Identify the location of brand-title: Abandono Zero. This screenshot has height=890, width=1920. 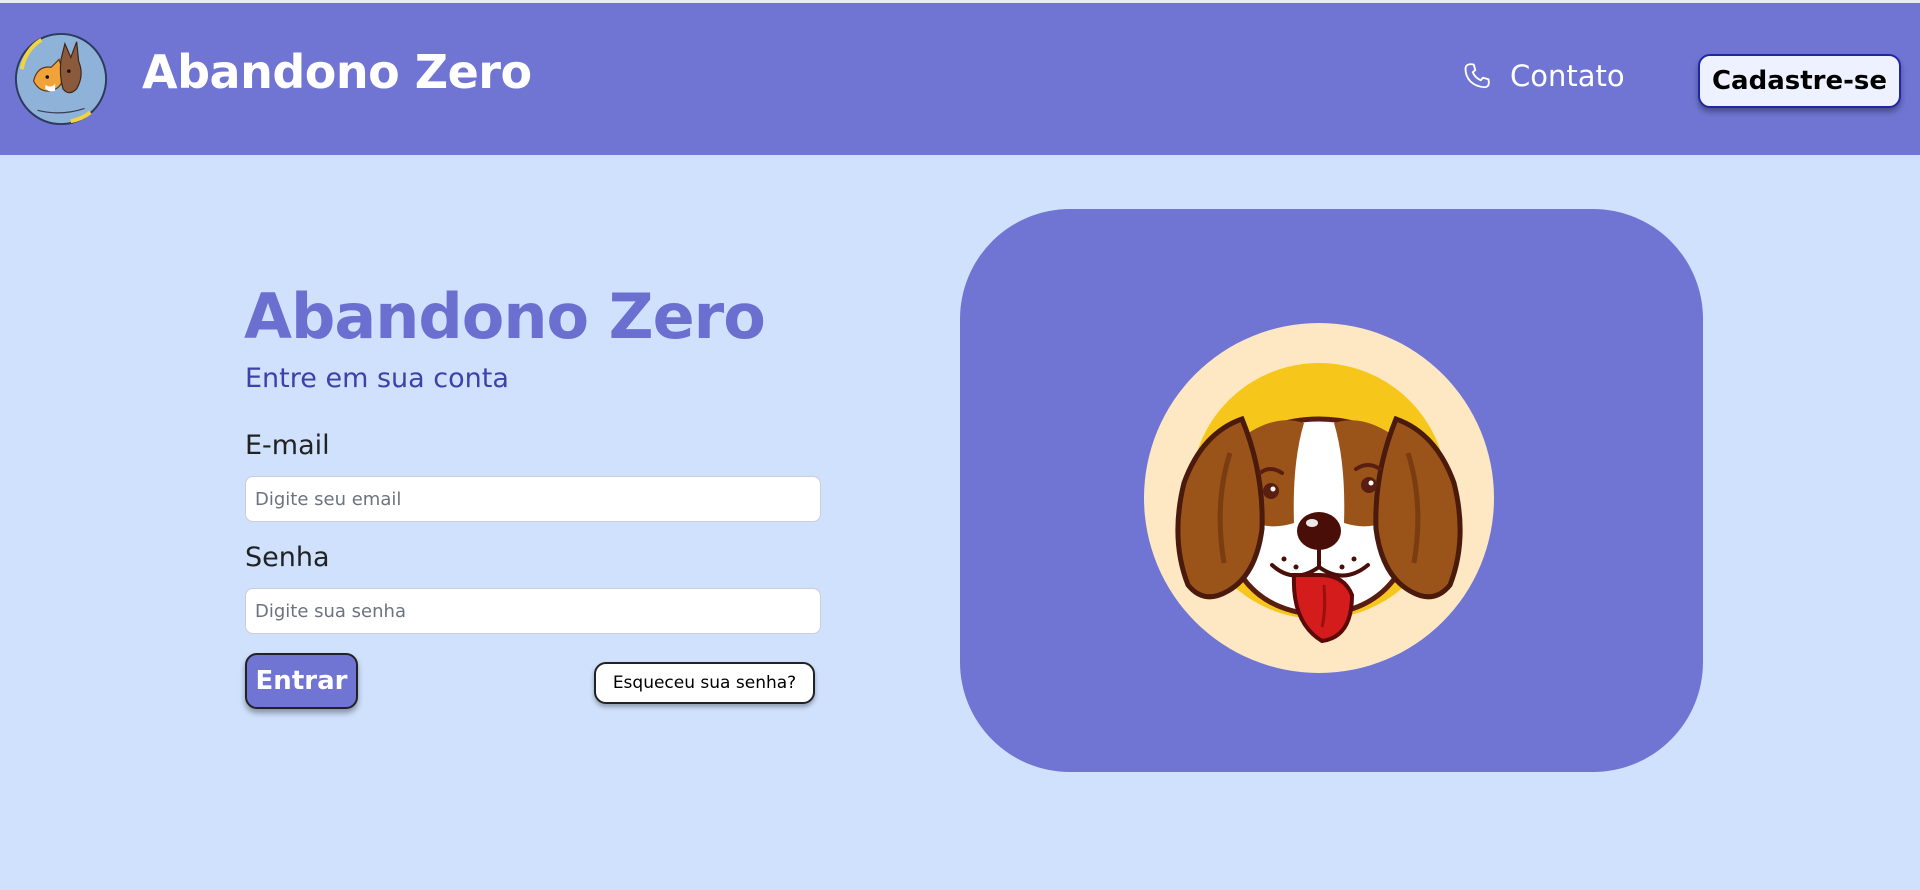
(337, 72).